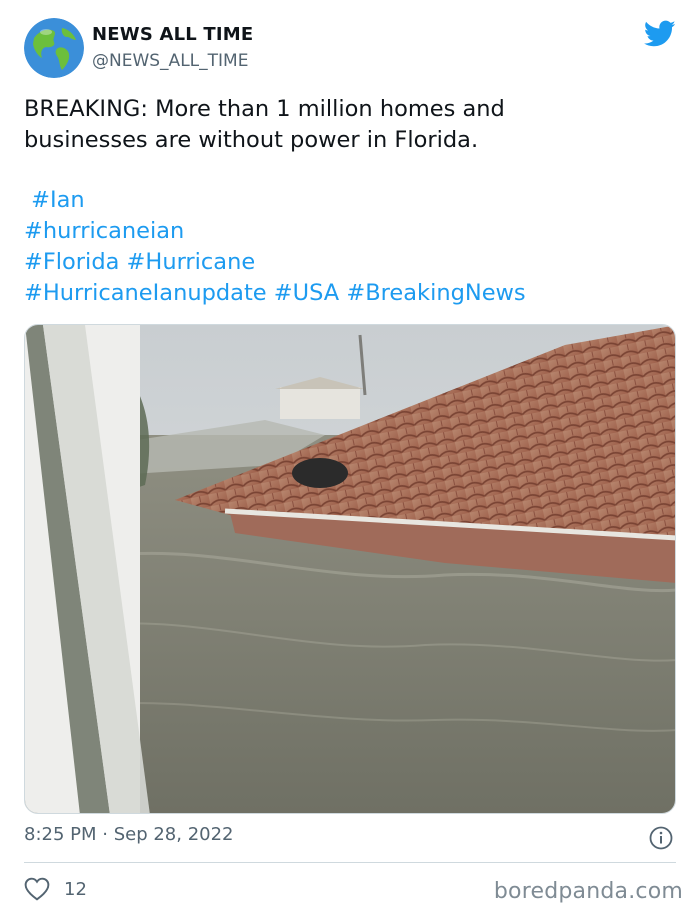 The height and width of the screenshot is (917, 700). I want to click on tweet-timestamp: 8:25 PM · Sep 28, 2022, so click(129, 834).